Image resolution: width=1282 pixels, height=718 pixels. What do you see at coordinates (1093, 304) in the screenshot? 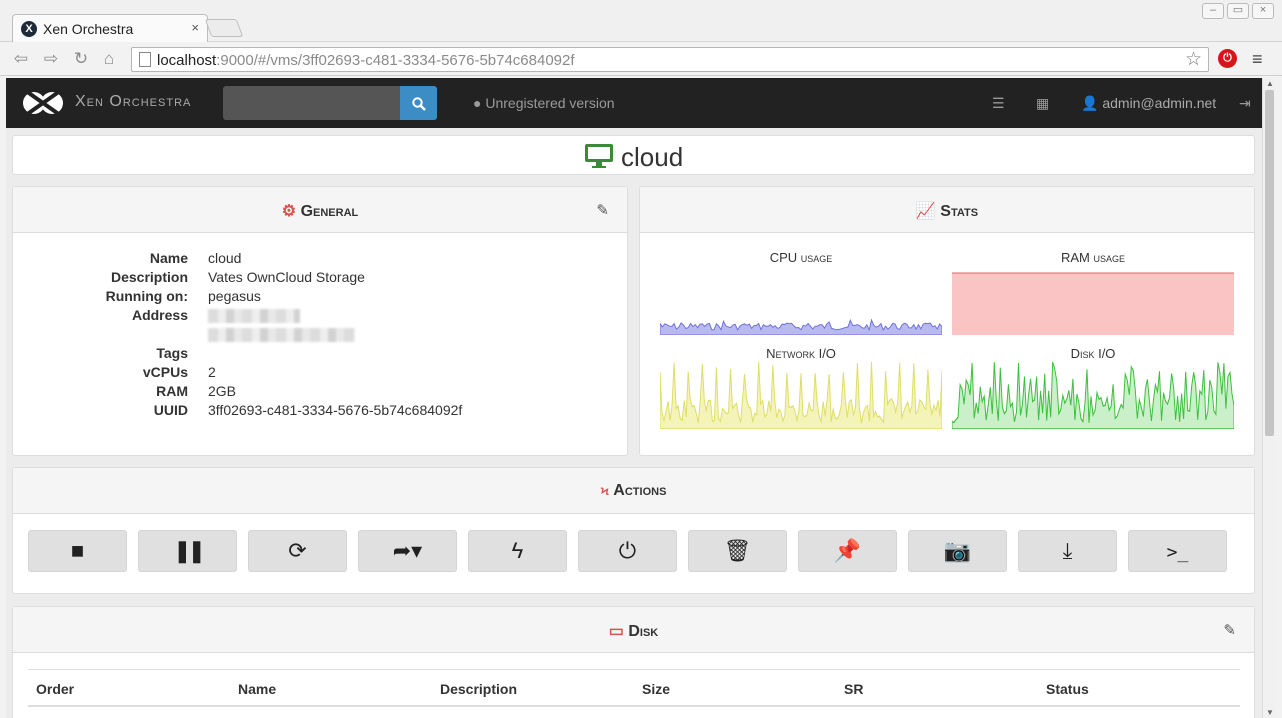
I see `ram-usage-area` at bounding box center [1093, 304].